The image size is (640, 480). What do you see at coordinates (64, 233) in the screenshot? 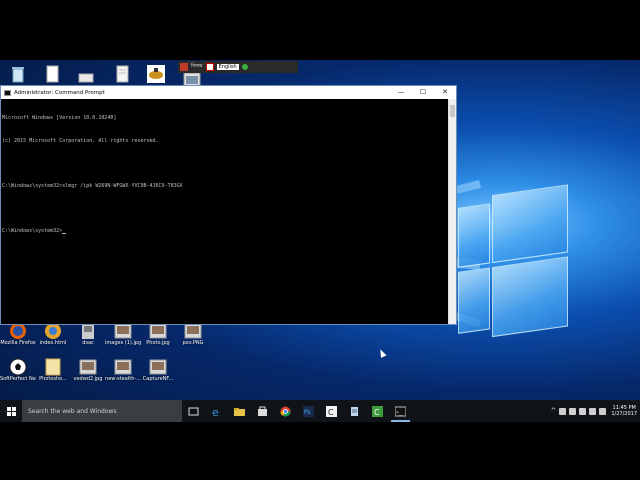
I see `text-cursor` at bounding box center [64, 233].